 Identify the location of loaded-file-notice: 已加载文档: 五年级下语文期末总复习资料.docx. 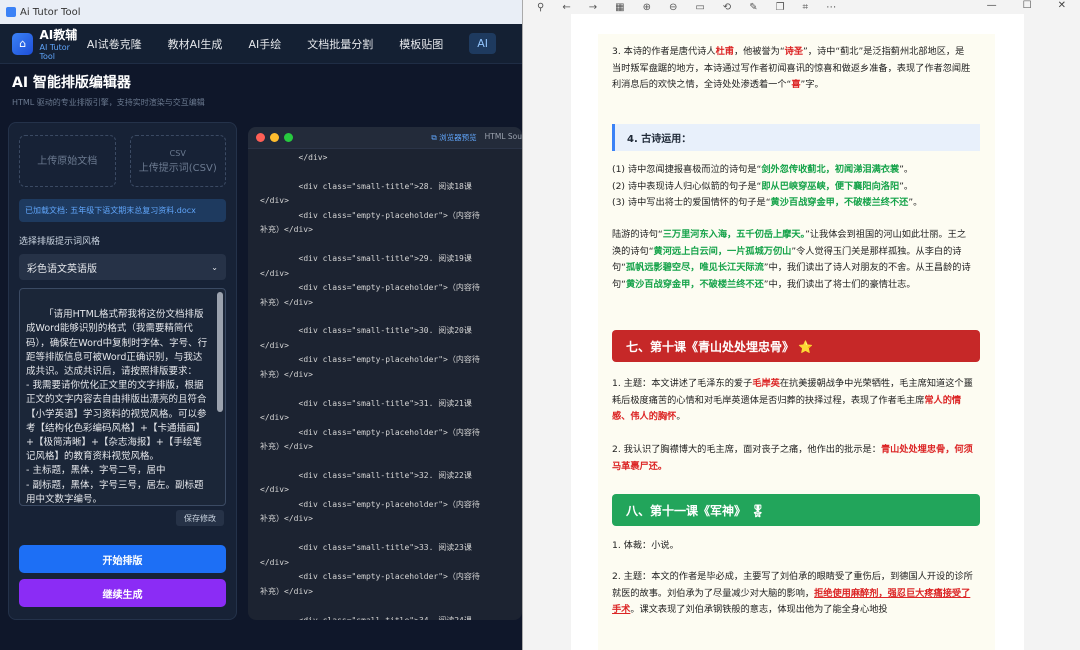
(122, 210).